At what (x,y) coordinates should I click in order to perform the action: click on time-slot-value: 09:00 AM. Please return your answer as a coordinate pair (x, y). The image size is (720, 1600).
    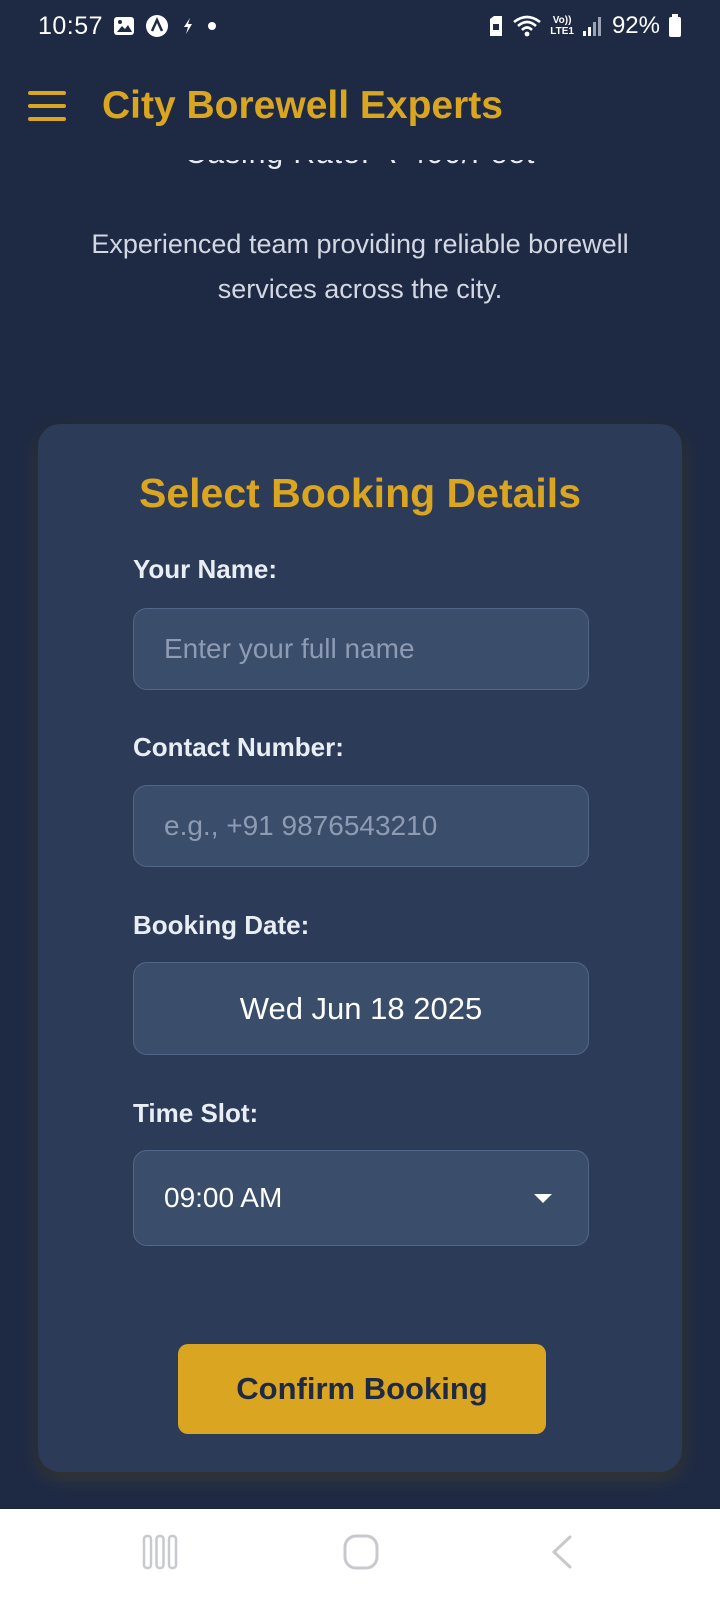
    Looking at the image, I should click on (223, 1197).